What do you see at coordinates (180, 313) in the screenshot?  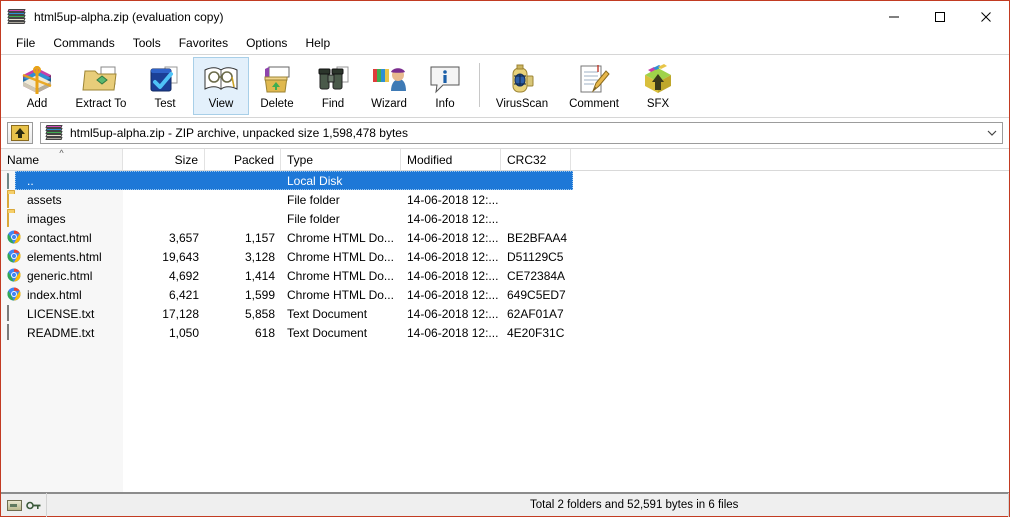 I see `cell-size: 17,128` at bounding box center [180, 313].